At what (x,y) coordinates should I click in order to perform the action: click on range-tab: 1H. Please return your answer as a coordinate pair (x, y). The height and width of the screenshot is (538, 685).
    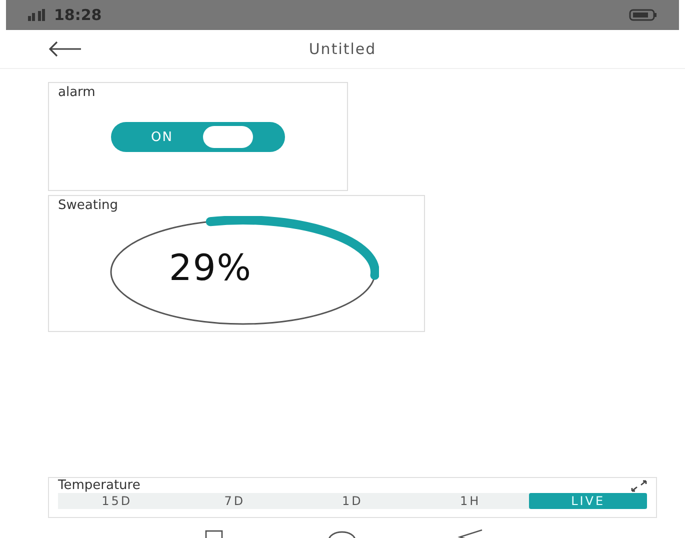
    Looking at the image, I should click on (470, 501).